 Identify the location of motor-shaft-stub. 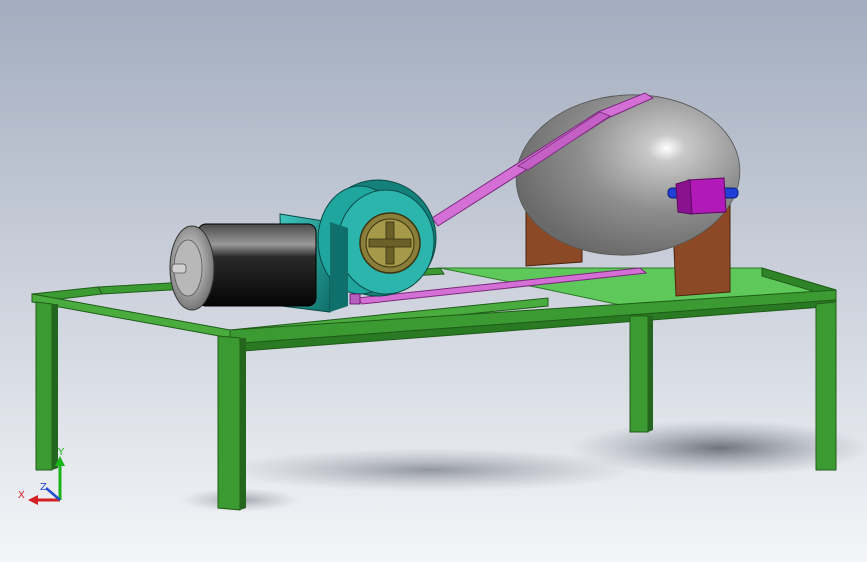
(179, 268).